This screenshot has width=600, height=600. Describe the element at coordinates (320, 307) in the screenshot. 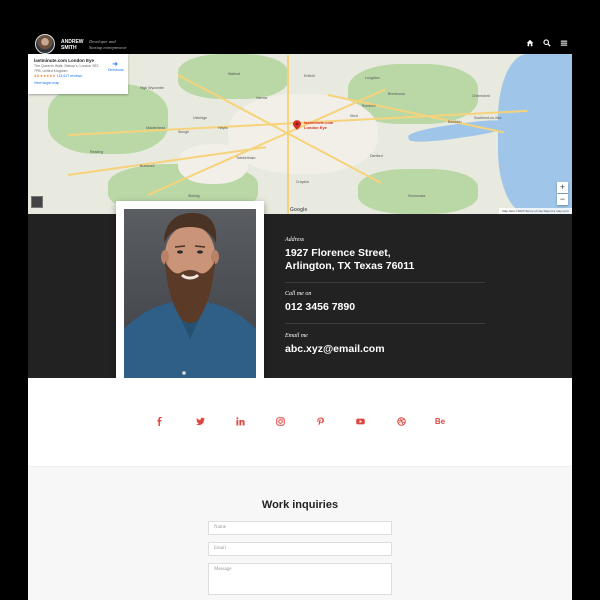

I see `phone-value: 012 3456 7890` at that location.